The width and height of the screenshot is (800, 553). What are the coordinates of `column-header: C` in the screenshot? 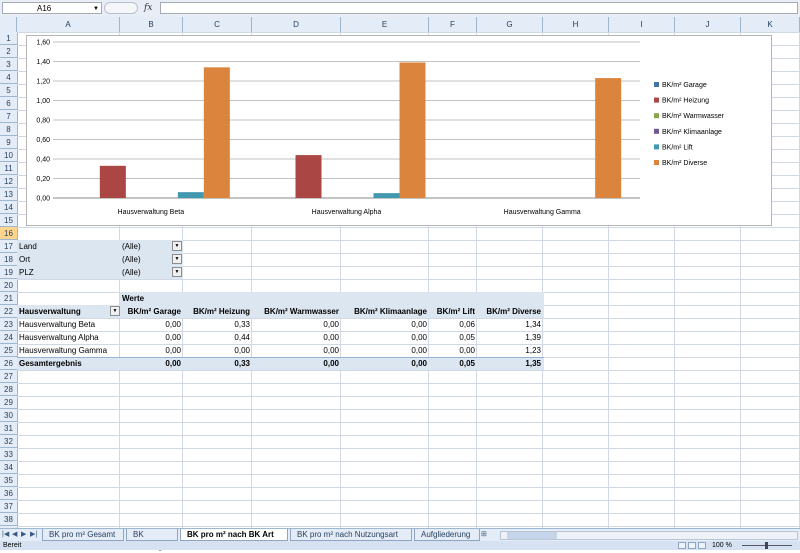 It's located at (217, 24).